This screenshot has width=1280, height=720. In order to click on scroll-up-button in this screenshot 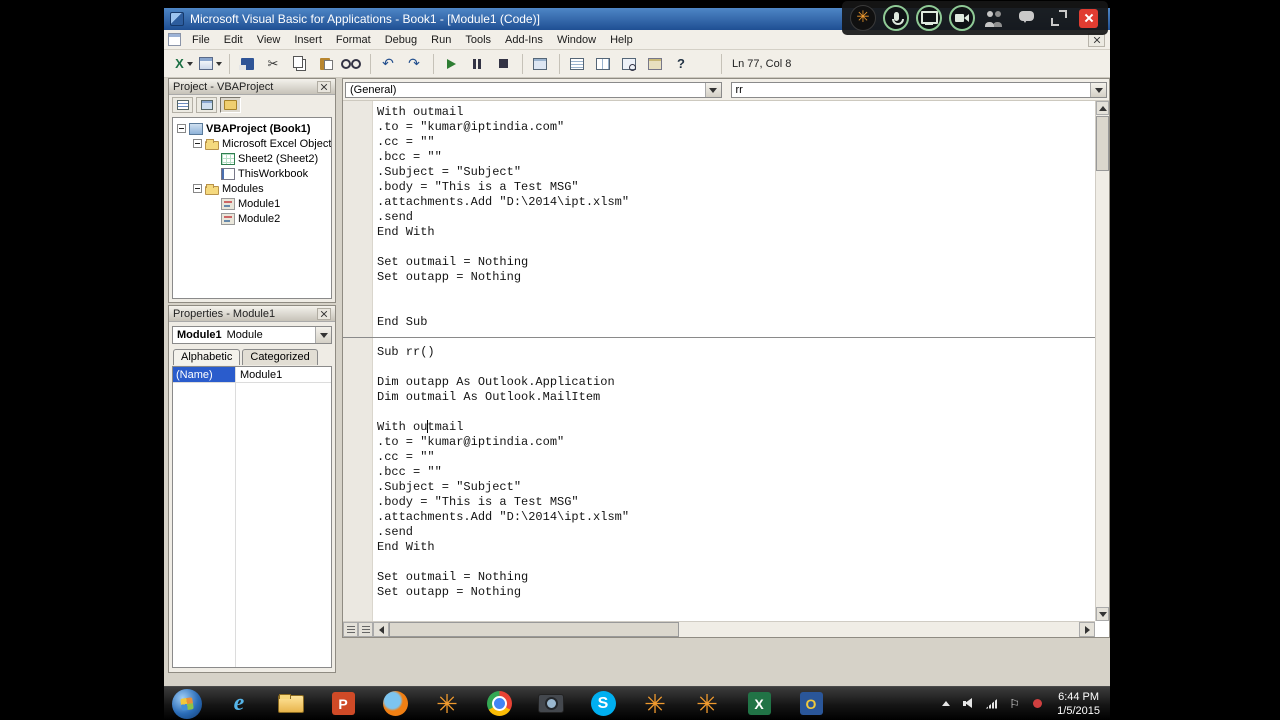, I will do `click(1102, 108)`.